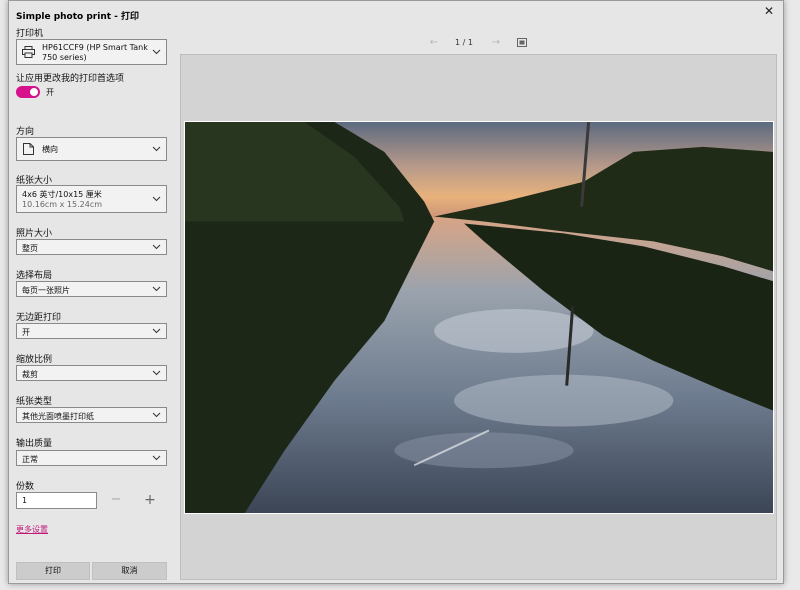  Describe the element at coordinates (397, 44) in the screenshot. I see `page-navigator: ← 1 / 1 →` at that location.